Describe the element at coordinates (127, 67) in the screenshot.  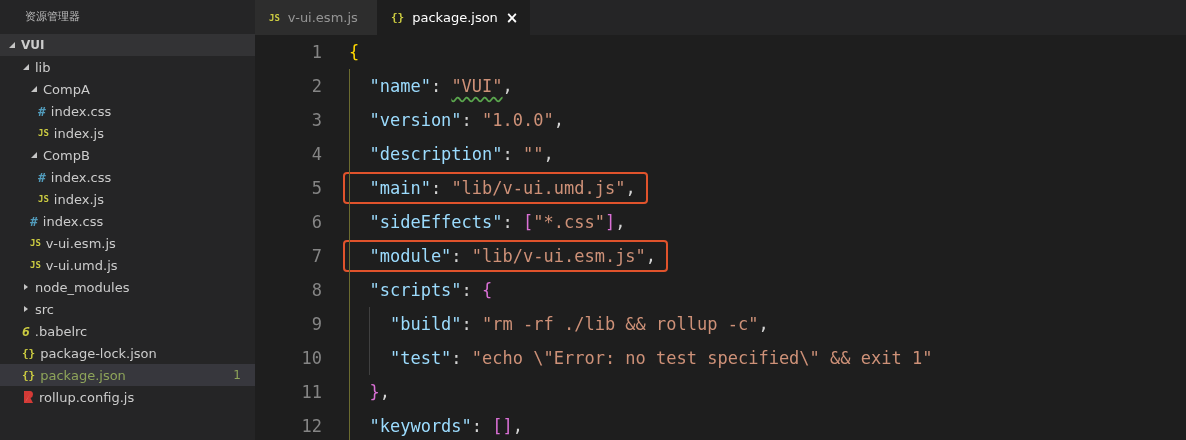
I see `tree-item: lib` at that location.